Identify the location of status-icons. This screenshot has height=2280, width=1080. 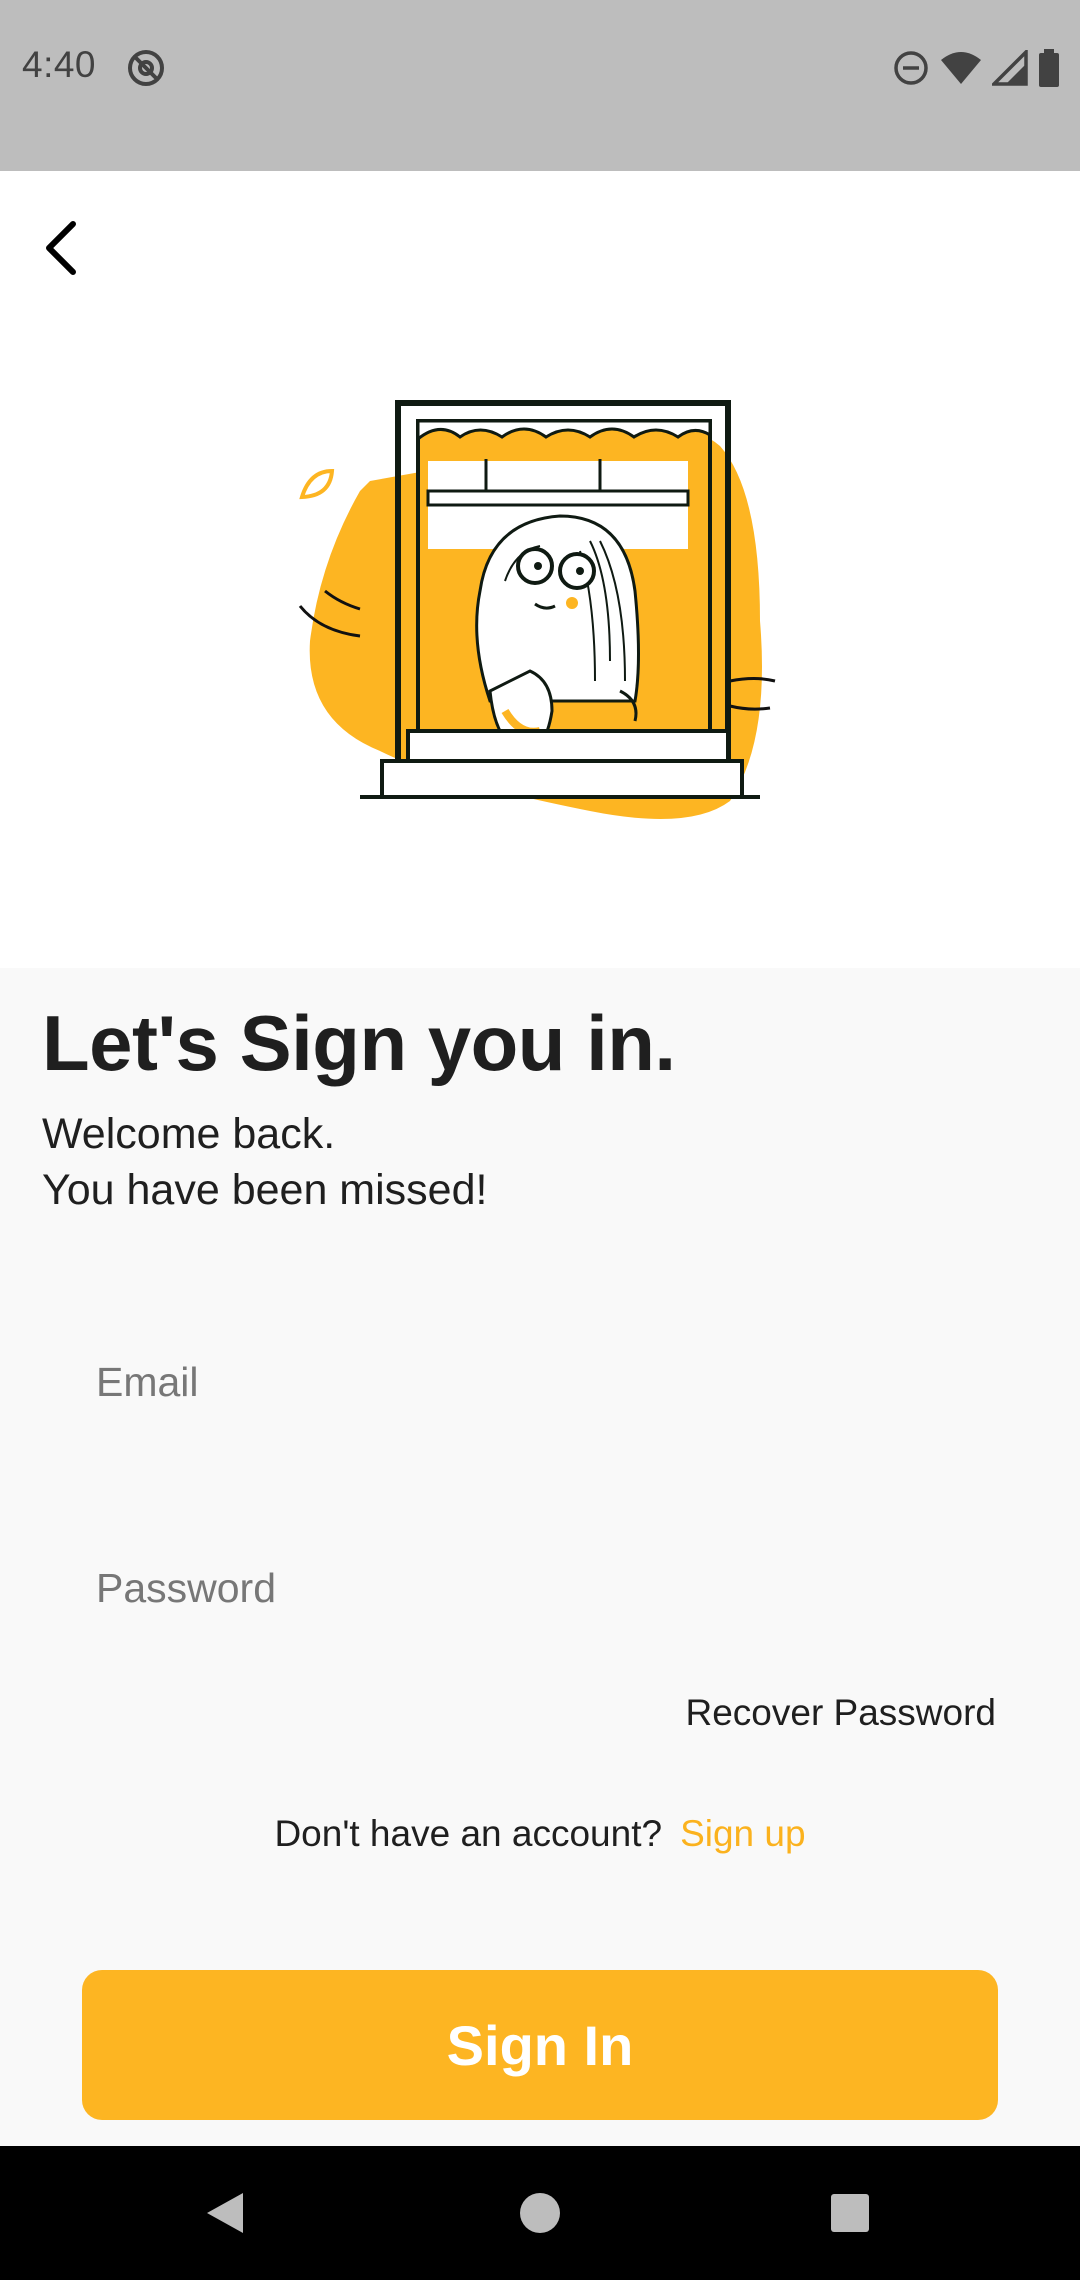
(976, 68).